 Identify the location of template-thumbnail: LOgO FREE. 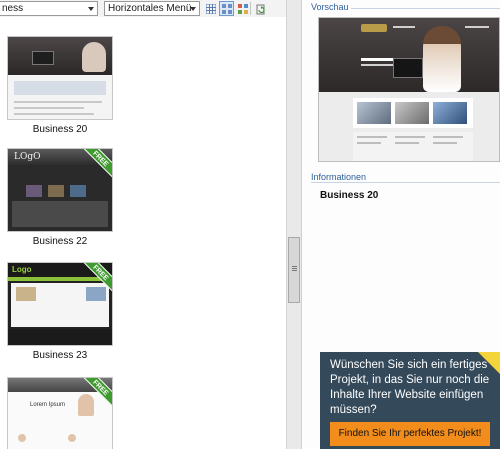
(60, 190).